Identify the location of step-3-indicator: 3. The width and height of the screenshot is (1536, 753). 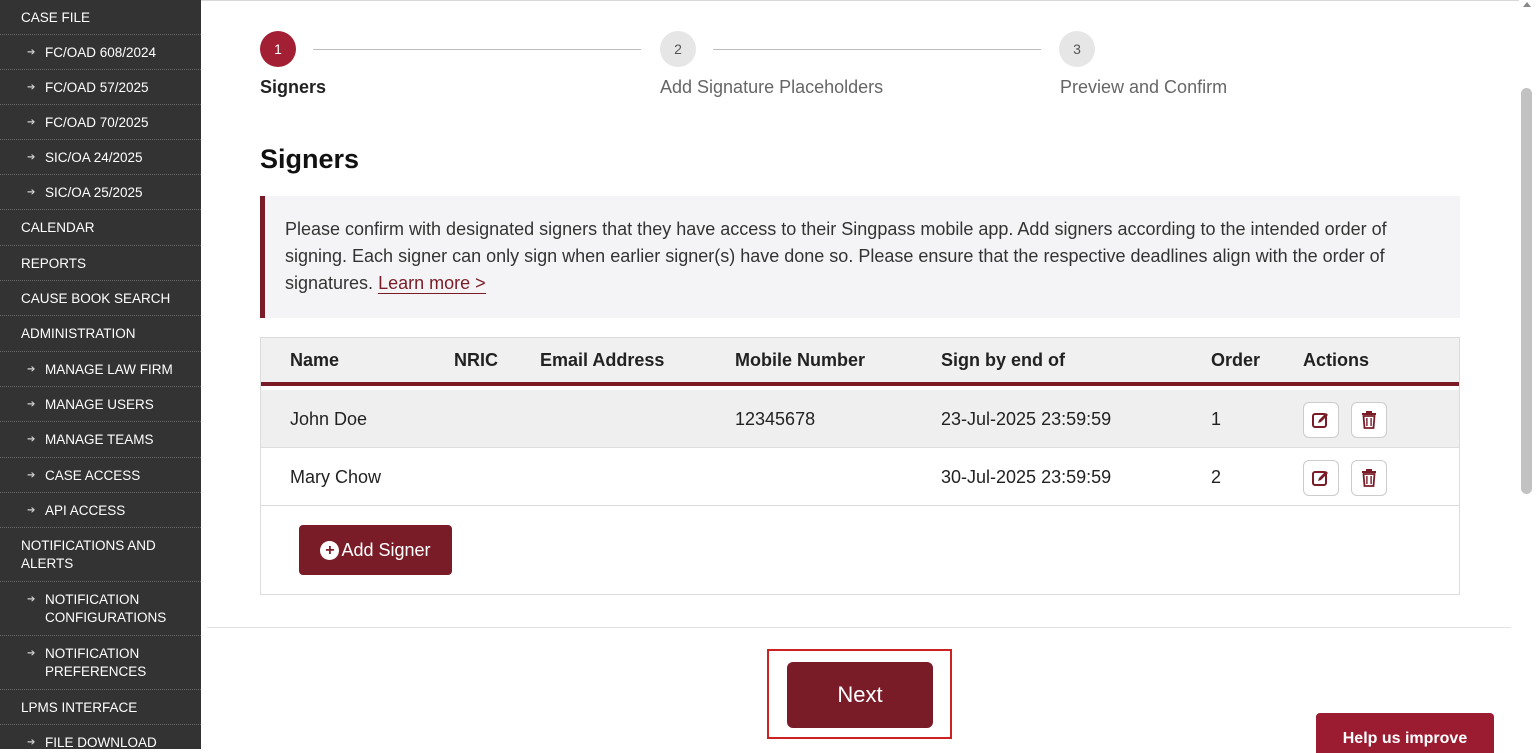
(1077, 49).